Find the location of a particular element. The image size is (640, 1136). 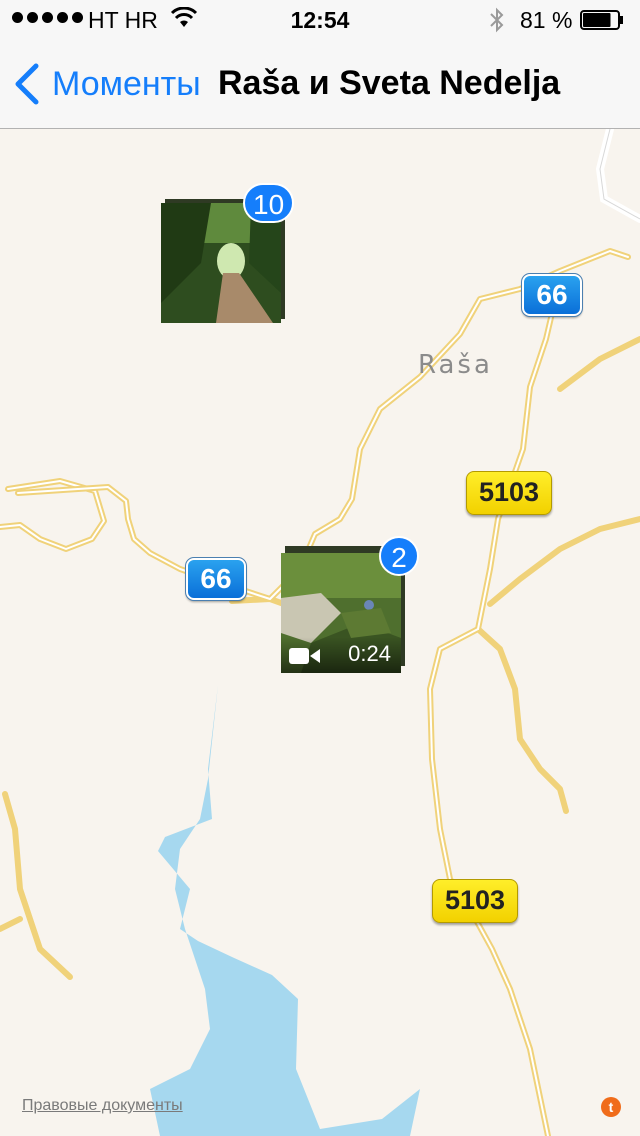

battery-percentage: 81 % is located at coordinates (546, 20).